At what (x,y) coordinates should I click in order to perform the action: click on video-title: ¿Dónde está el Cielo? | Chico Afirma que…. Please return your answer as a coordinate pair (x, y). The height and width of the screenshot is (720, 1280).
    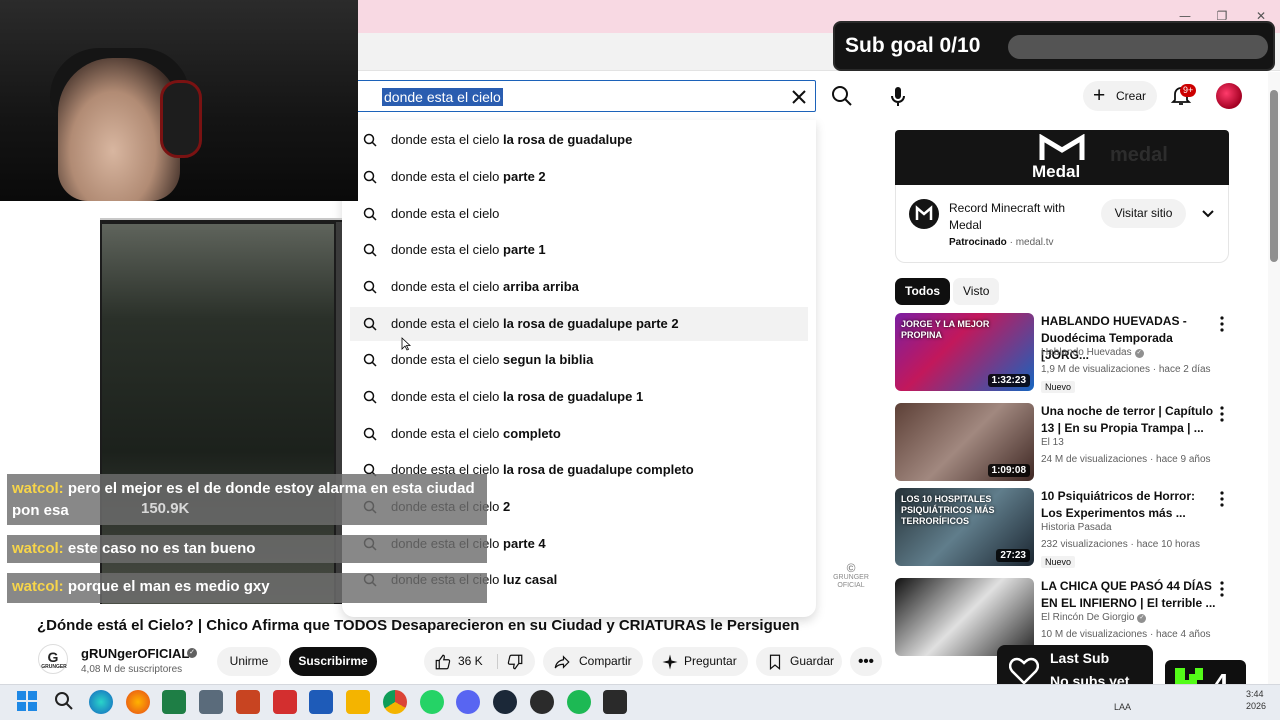
    Looking at the image, I should click on (418, 625).